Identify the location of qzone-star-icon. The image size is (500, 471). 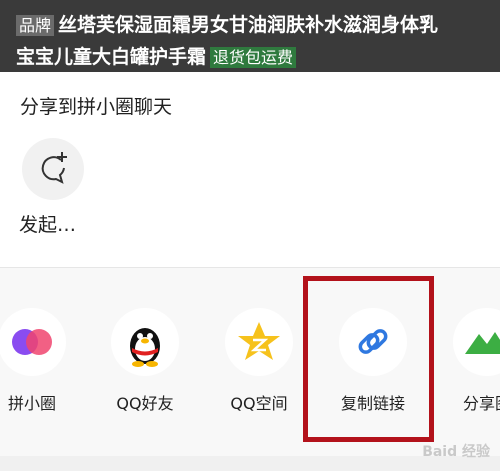
(259, 341).